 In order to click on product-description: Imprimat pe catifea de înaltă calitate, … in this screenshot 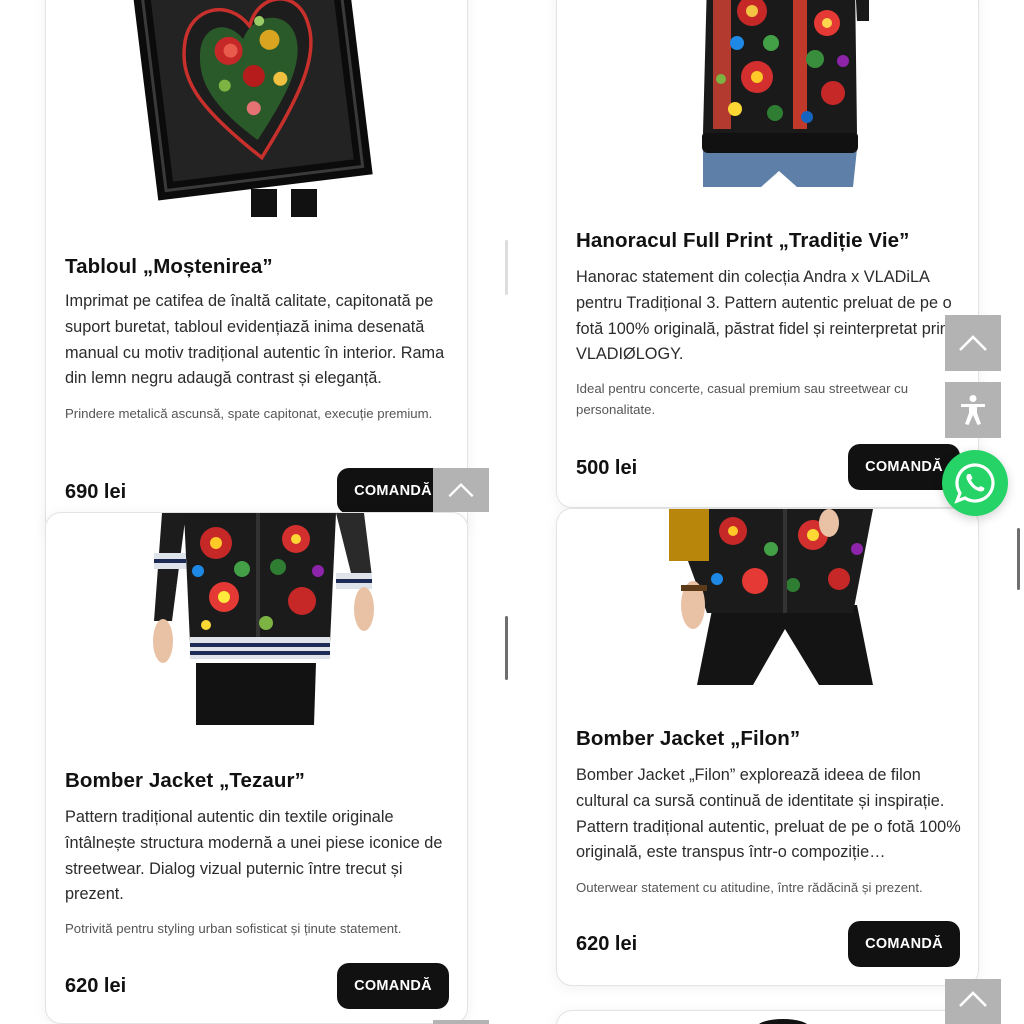, I will do `click(255, 340)`.